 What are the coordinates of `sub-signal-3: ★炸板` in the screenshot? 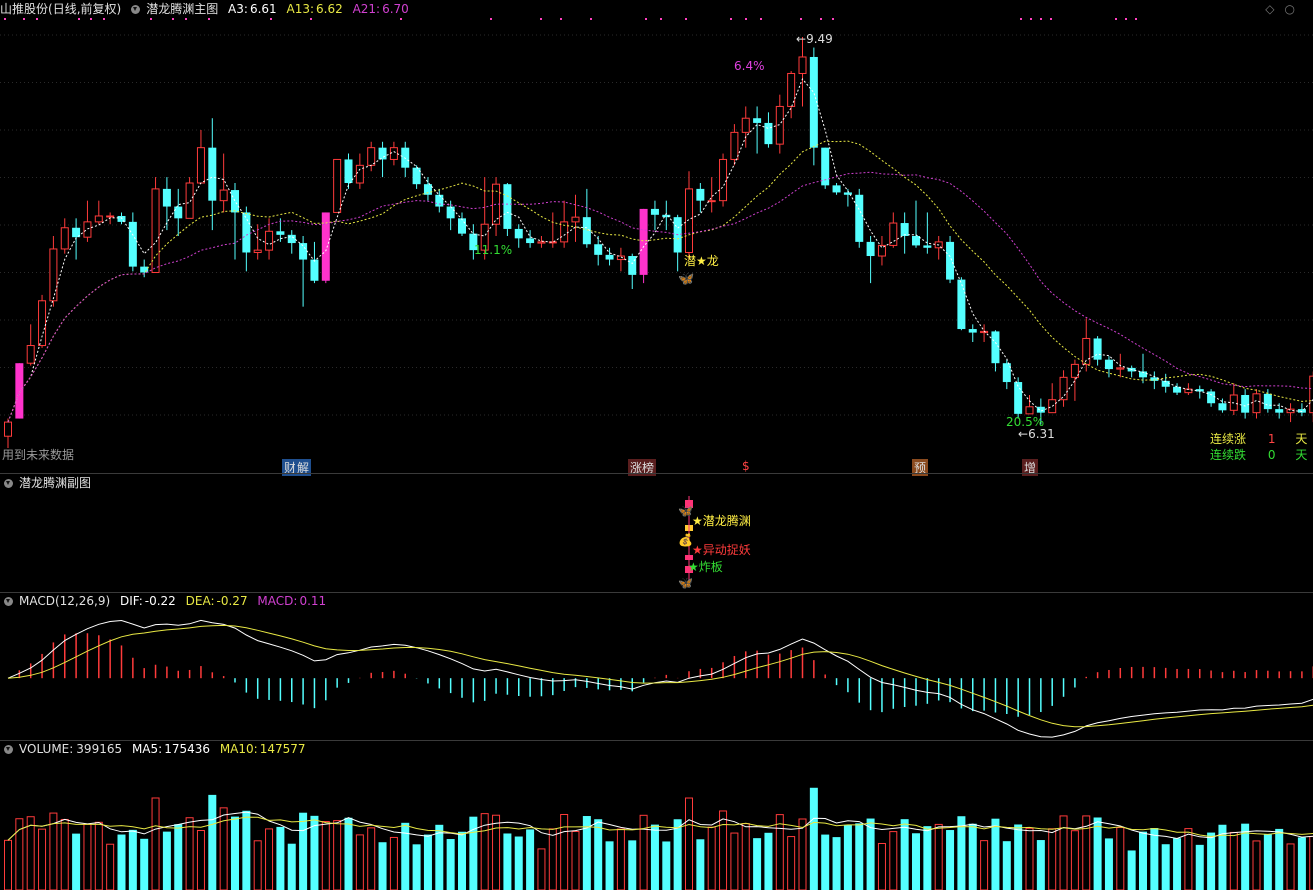 It's located at (705, 567).